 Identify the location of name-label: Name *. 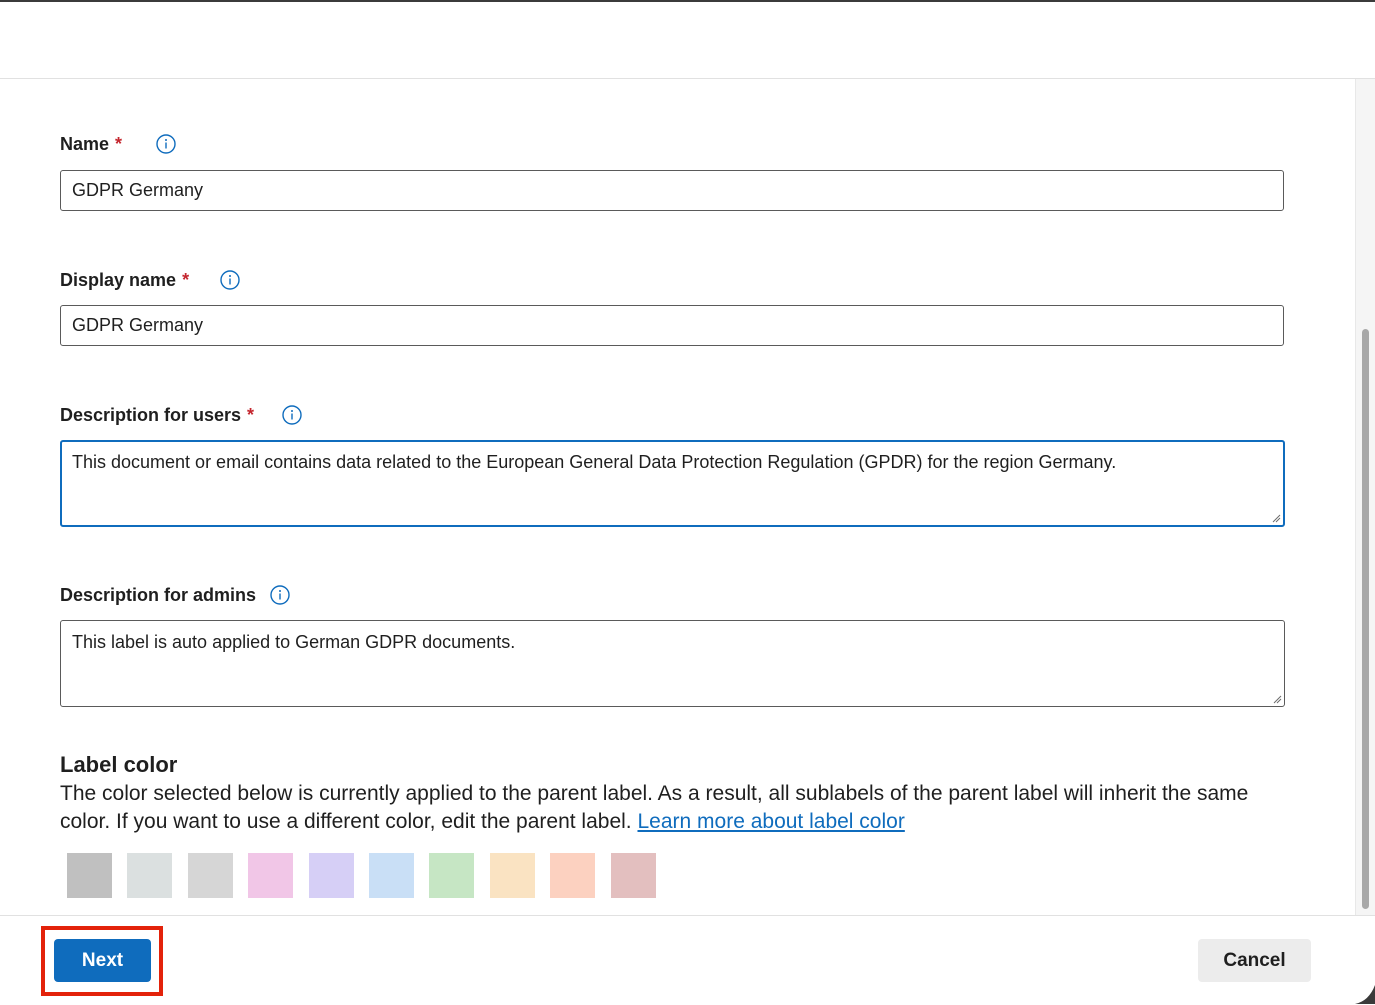
(91, 144).